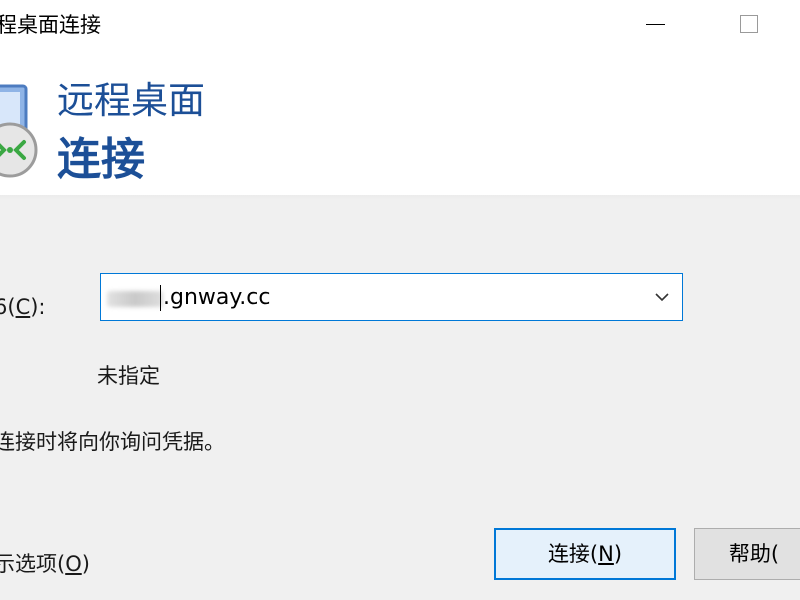 This screenshot has width=800, height=600. I want to click on connect-key: N, so click(606, 554).